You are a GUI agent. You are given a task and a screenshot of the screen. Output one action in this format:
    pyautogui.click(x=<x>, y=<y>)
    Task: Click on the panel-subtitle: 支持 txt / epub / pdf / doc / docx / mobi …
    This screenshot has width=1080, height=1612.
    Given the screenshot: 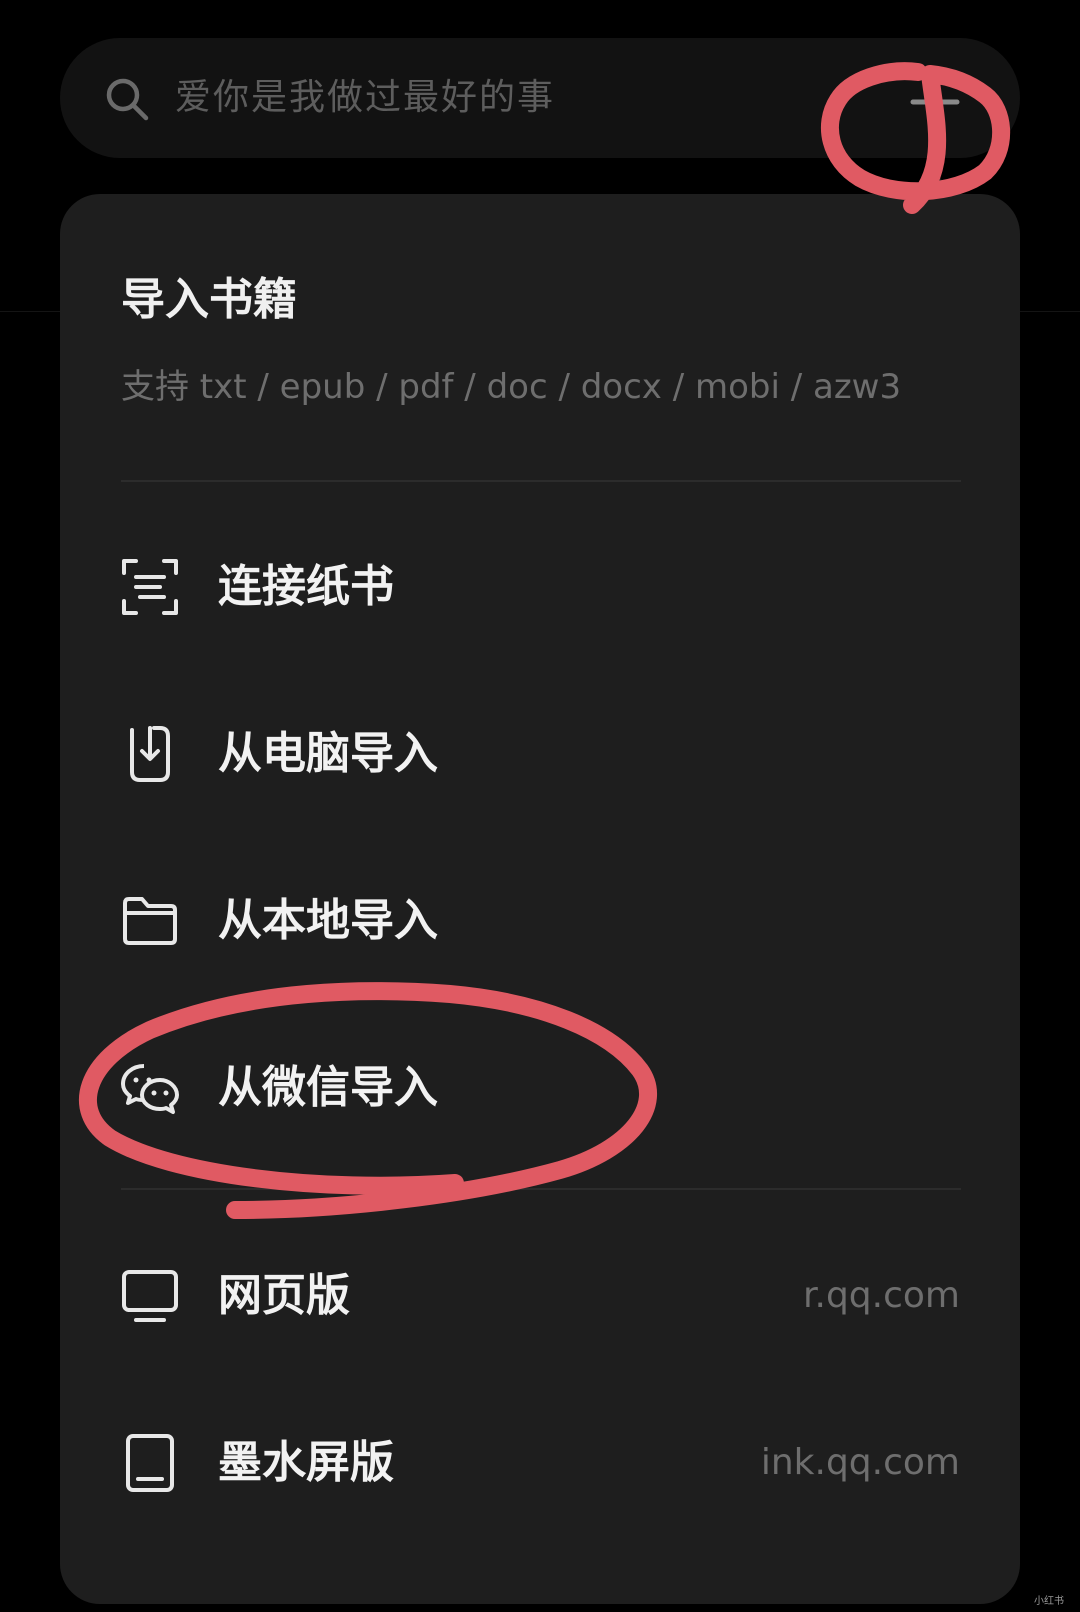 What is the action you would take?
    pyautogui.click(x=511, y=387)
    